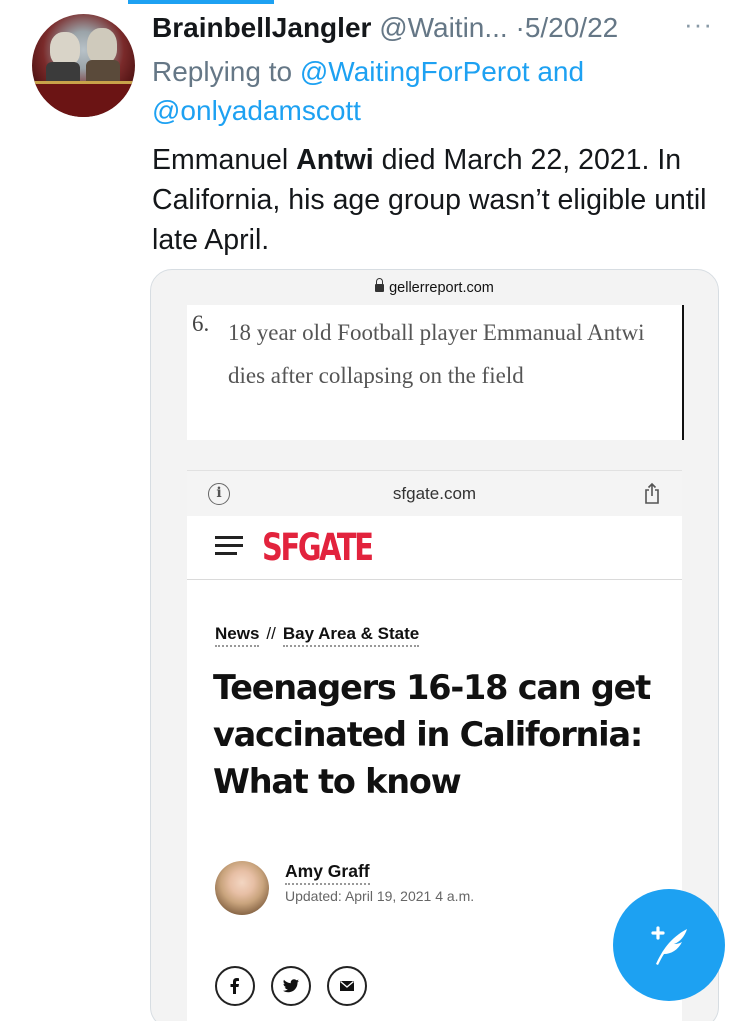  I want to click on sfgate-domain: sfgate.com, so click(434, 493).